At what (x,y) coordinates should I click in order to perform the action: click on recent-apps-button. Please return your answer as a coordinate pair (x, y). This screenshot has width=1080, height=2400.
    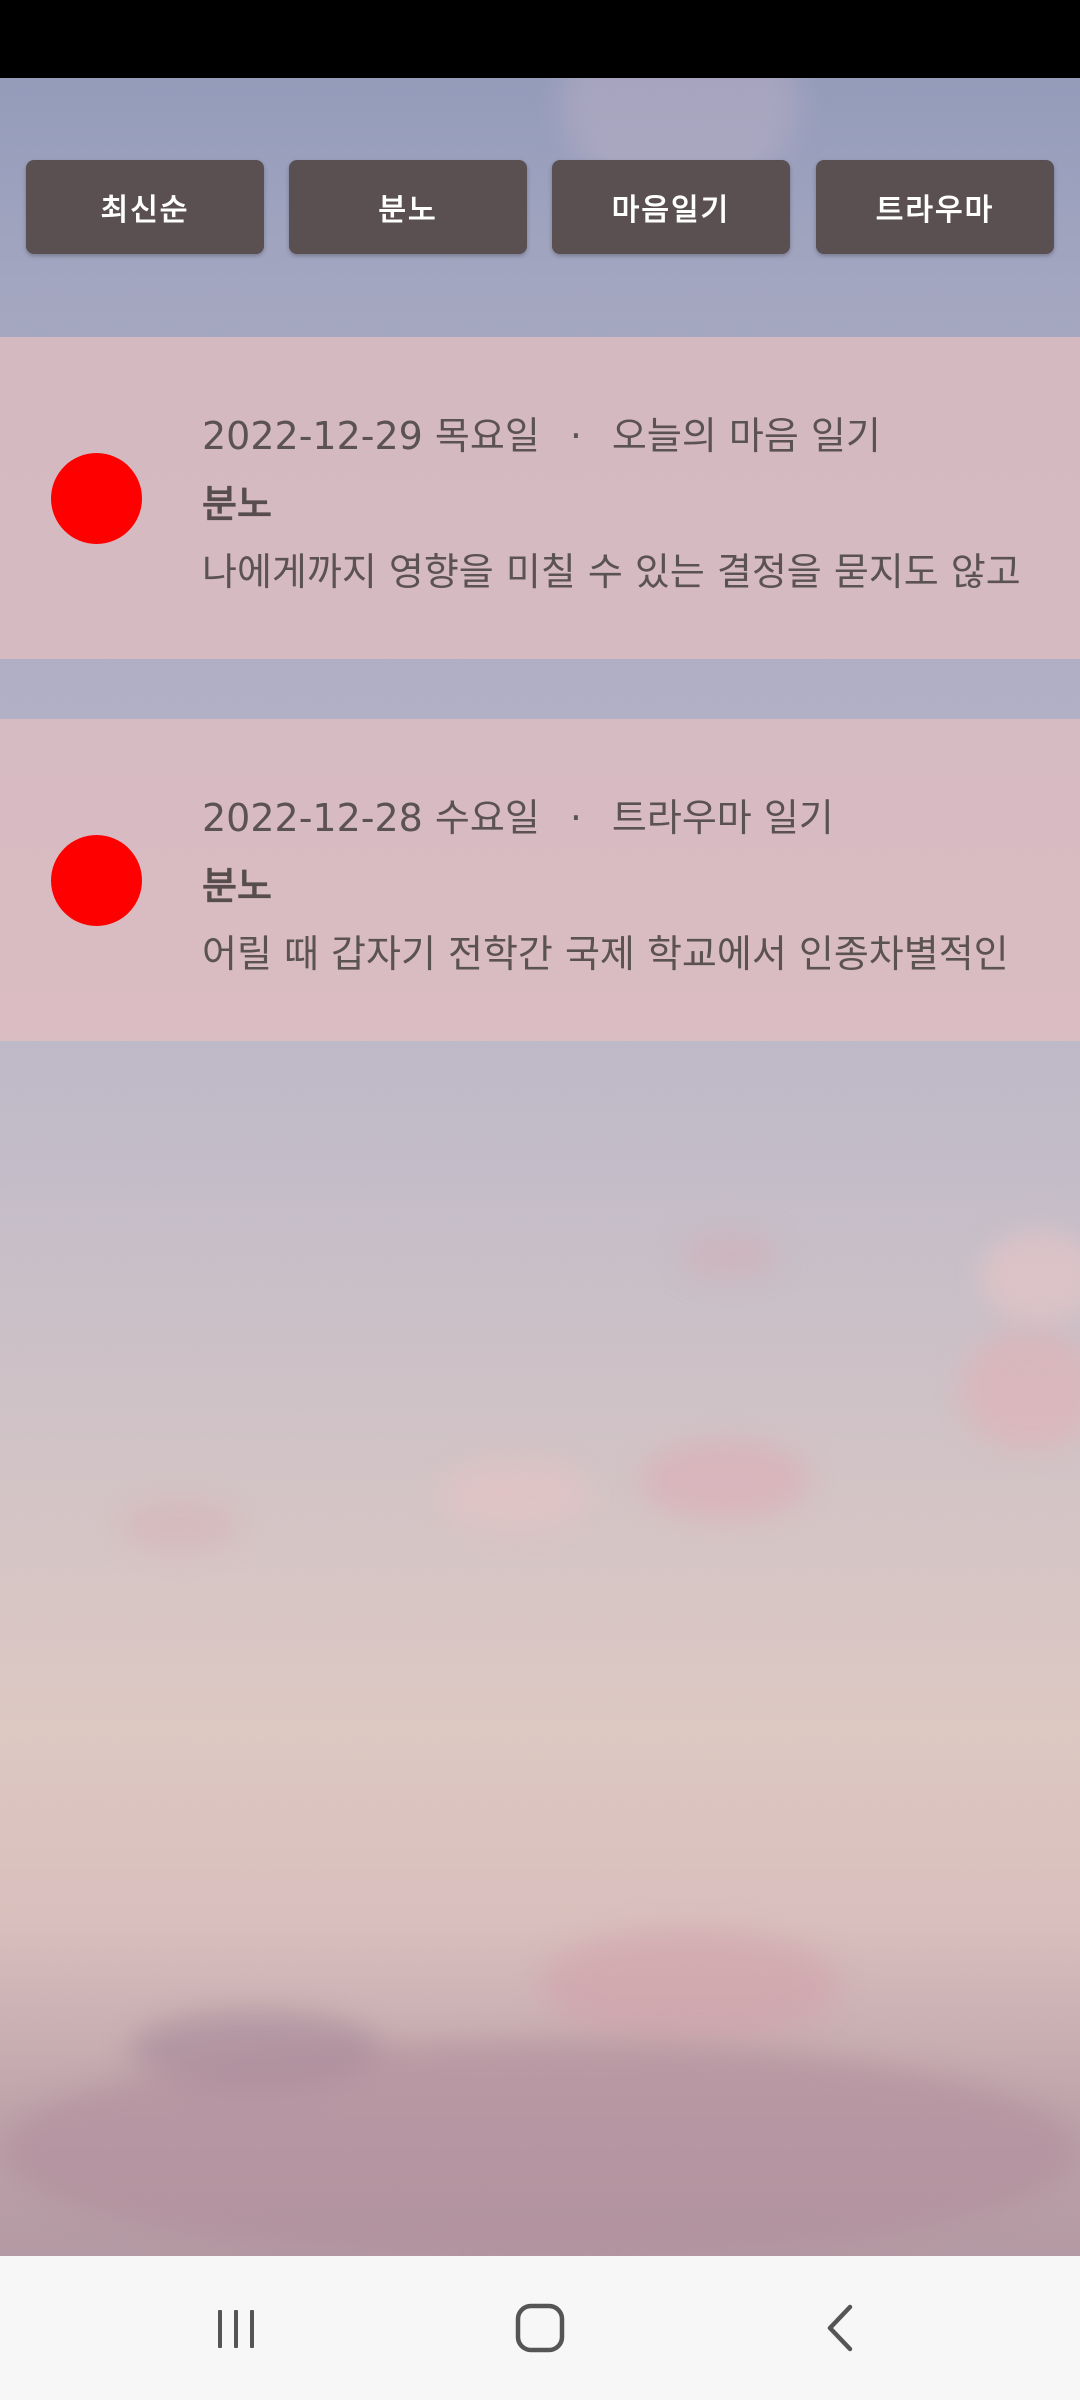
    Looking at the image, I should click on (236, 2328).